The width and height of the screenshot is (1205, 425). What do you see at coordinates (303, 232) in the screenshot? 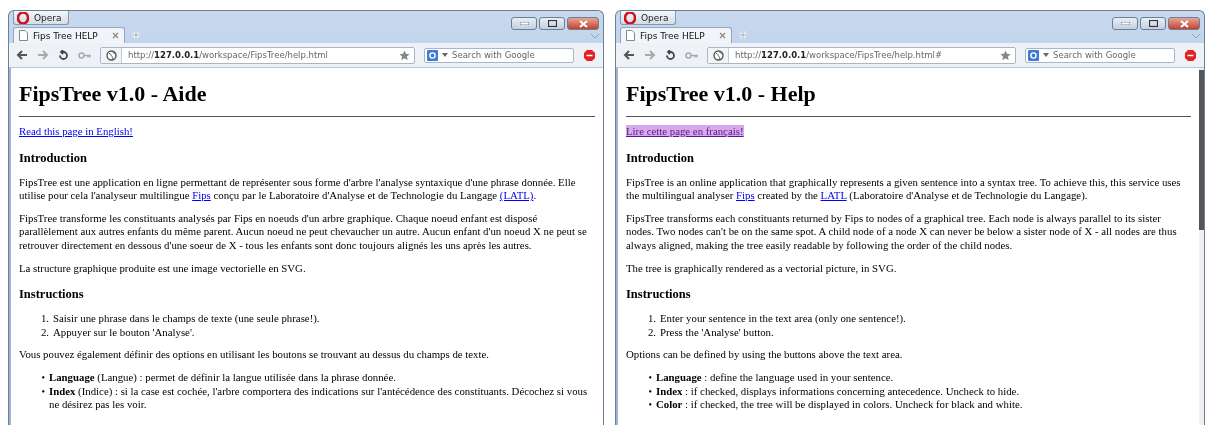
I see `paragraph: FipsTree transforme les constituants analysés par Fips en noeuds d'un arbre graphique. Chaque noeud enfant est disposé parallèlement aux autres enfants du même parent. Aucun noeud ne peut chevaucher un autre. Aucun enfant d'un noeud X ne peut se retrouver directement en dessous d'une soeur de X - tous les enfants sont donc toujours alignés les uns après les autres.` at bounding box center [303, 232].